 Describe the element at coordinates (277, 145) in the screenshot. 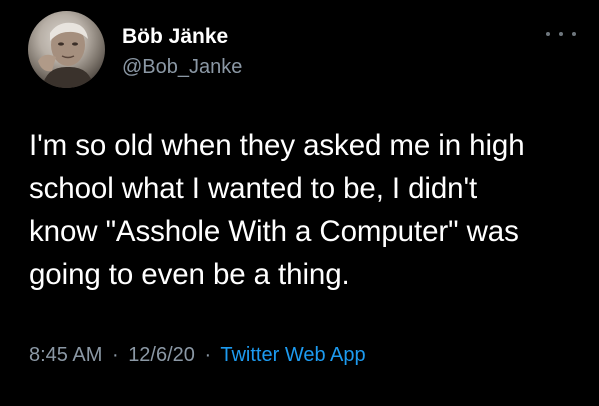

I see `tweet-text-line: I'm so old when they asked me in high` at that location.